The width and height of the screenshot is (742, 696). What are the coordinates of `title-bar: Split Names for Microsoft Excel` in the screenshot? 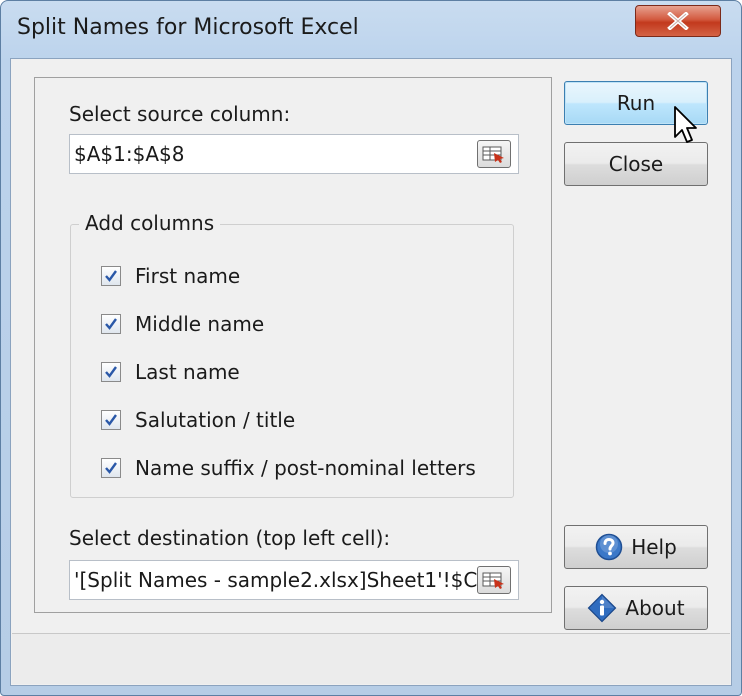 It's located at (371, 29).